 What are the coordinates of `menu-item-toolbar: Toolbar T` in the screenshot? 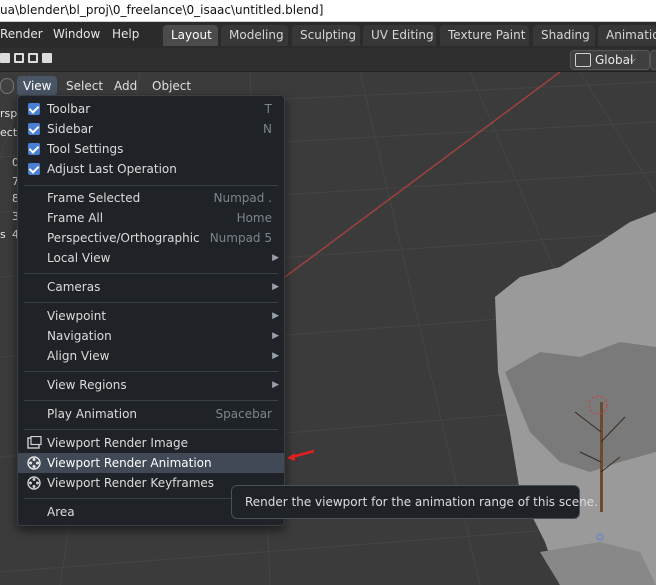 It's located at (151, 109).